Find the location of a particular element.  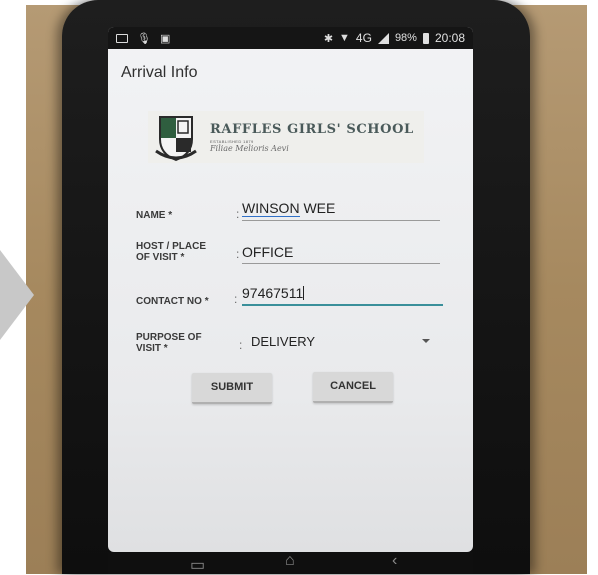

text-cursor is located at coordinates (304, 293).